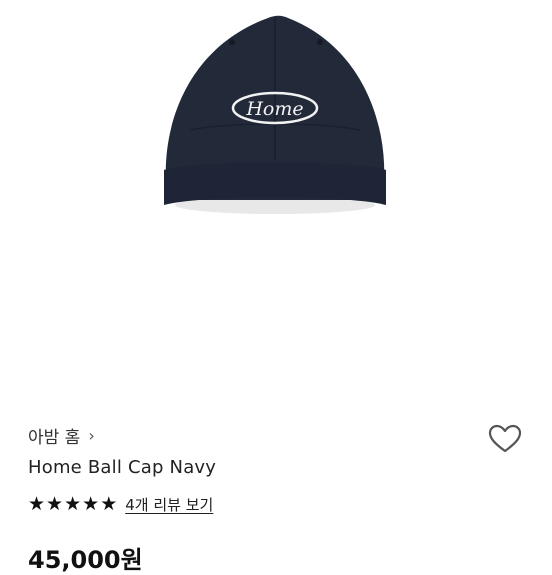 This screenshot has width=552, height=575. I want to click on wishlist-button, so click(505, 439).